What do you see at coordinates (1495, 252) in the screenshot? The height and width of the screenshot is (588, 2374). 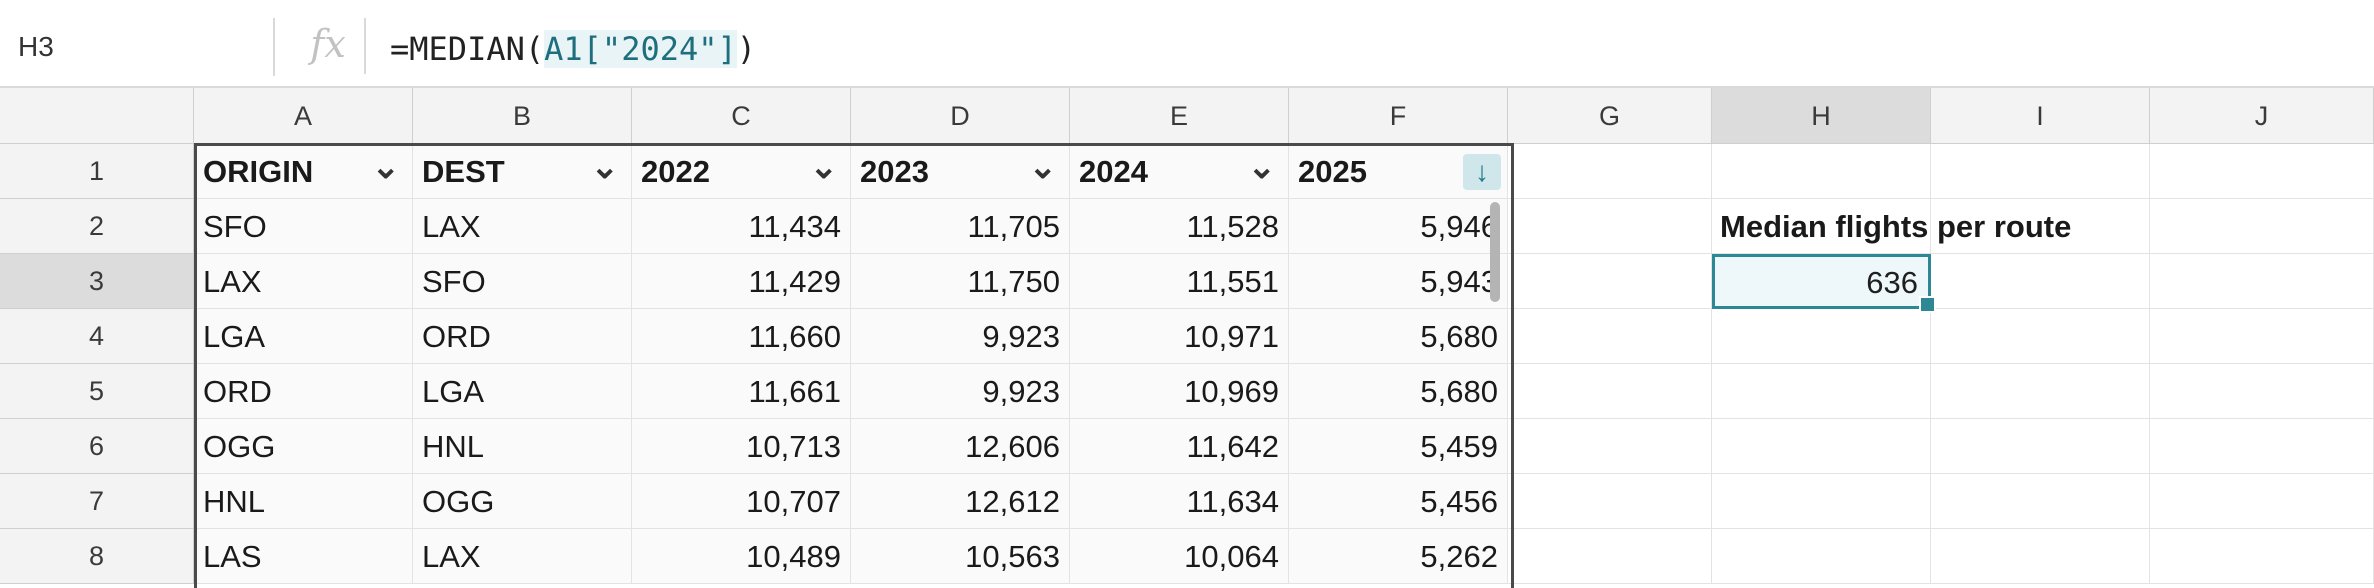 I see `table-scrollbar` at bounding box center [1495, 252].